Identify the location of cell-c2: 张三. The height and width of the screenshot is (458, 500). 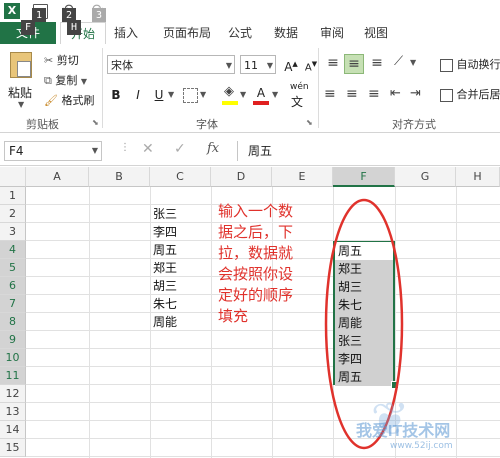
(180, 214).